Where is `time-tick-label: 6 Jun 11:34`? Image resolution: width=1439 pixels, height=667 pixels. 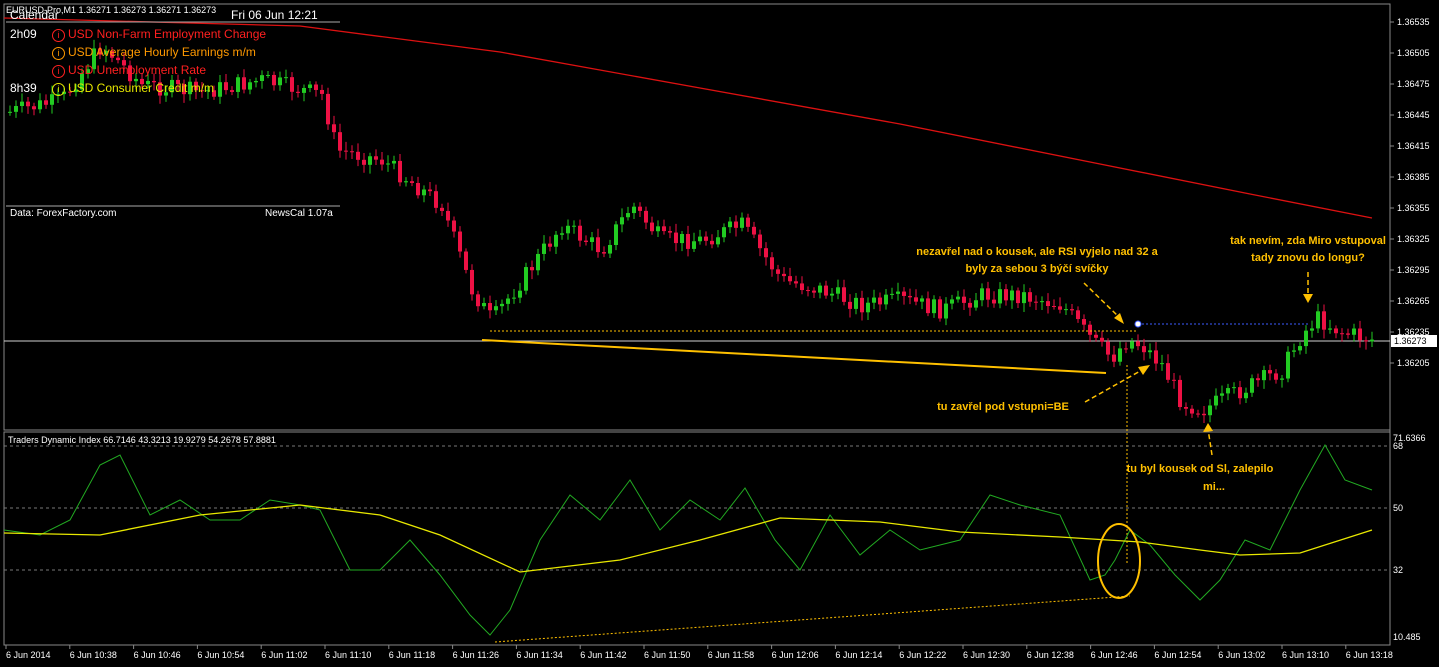
time-tick-label: 6 Jun 11:34 is located at coordinates (539, 655).